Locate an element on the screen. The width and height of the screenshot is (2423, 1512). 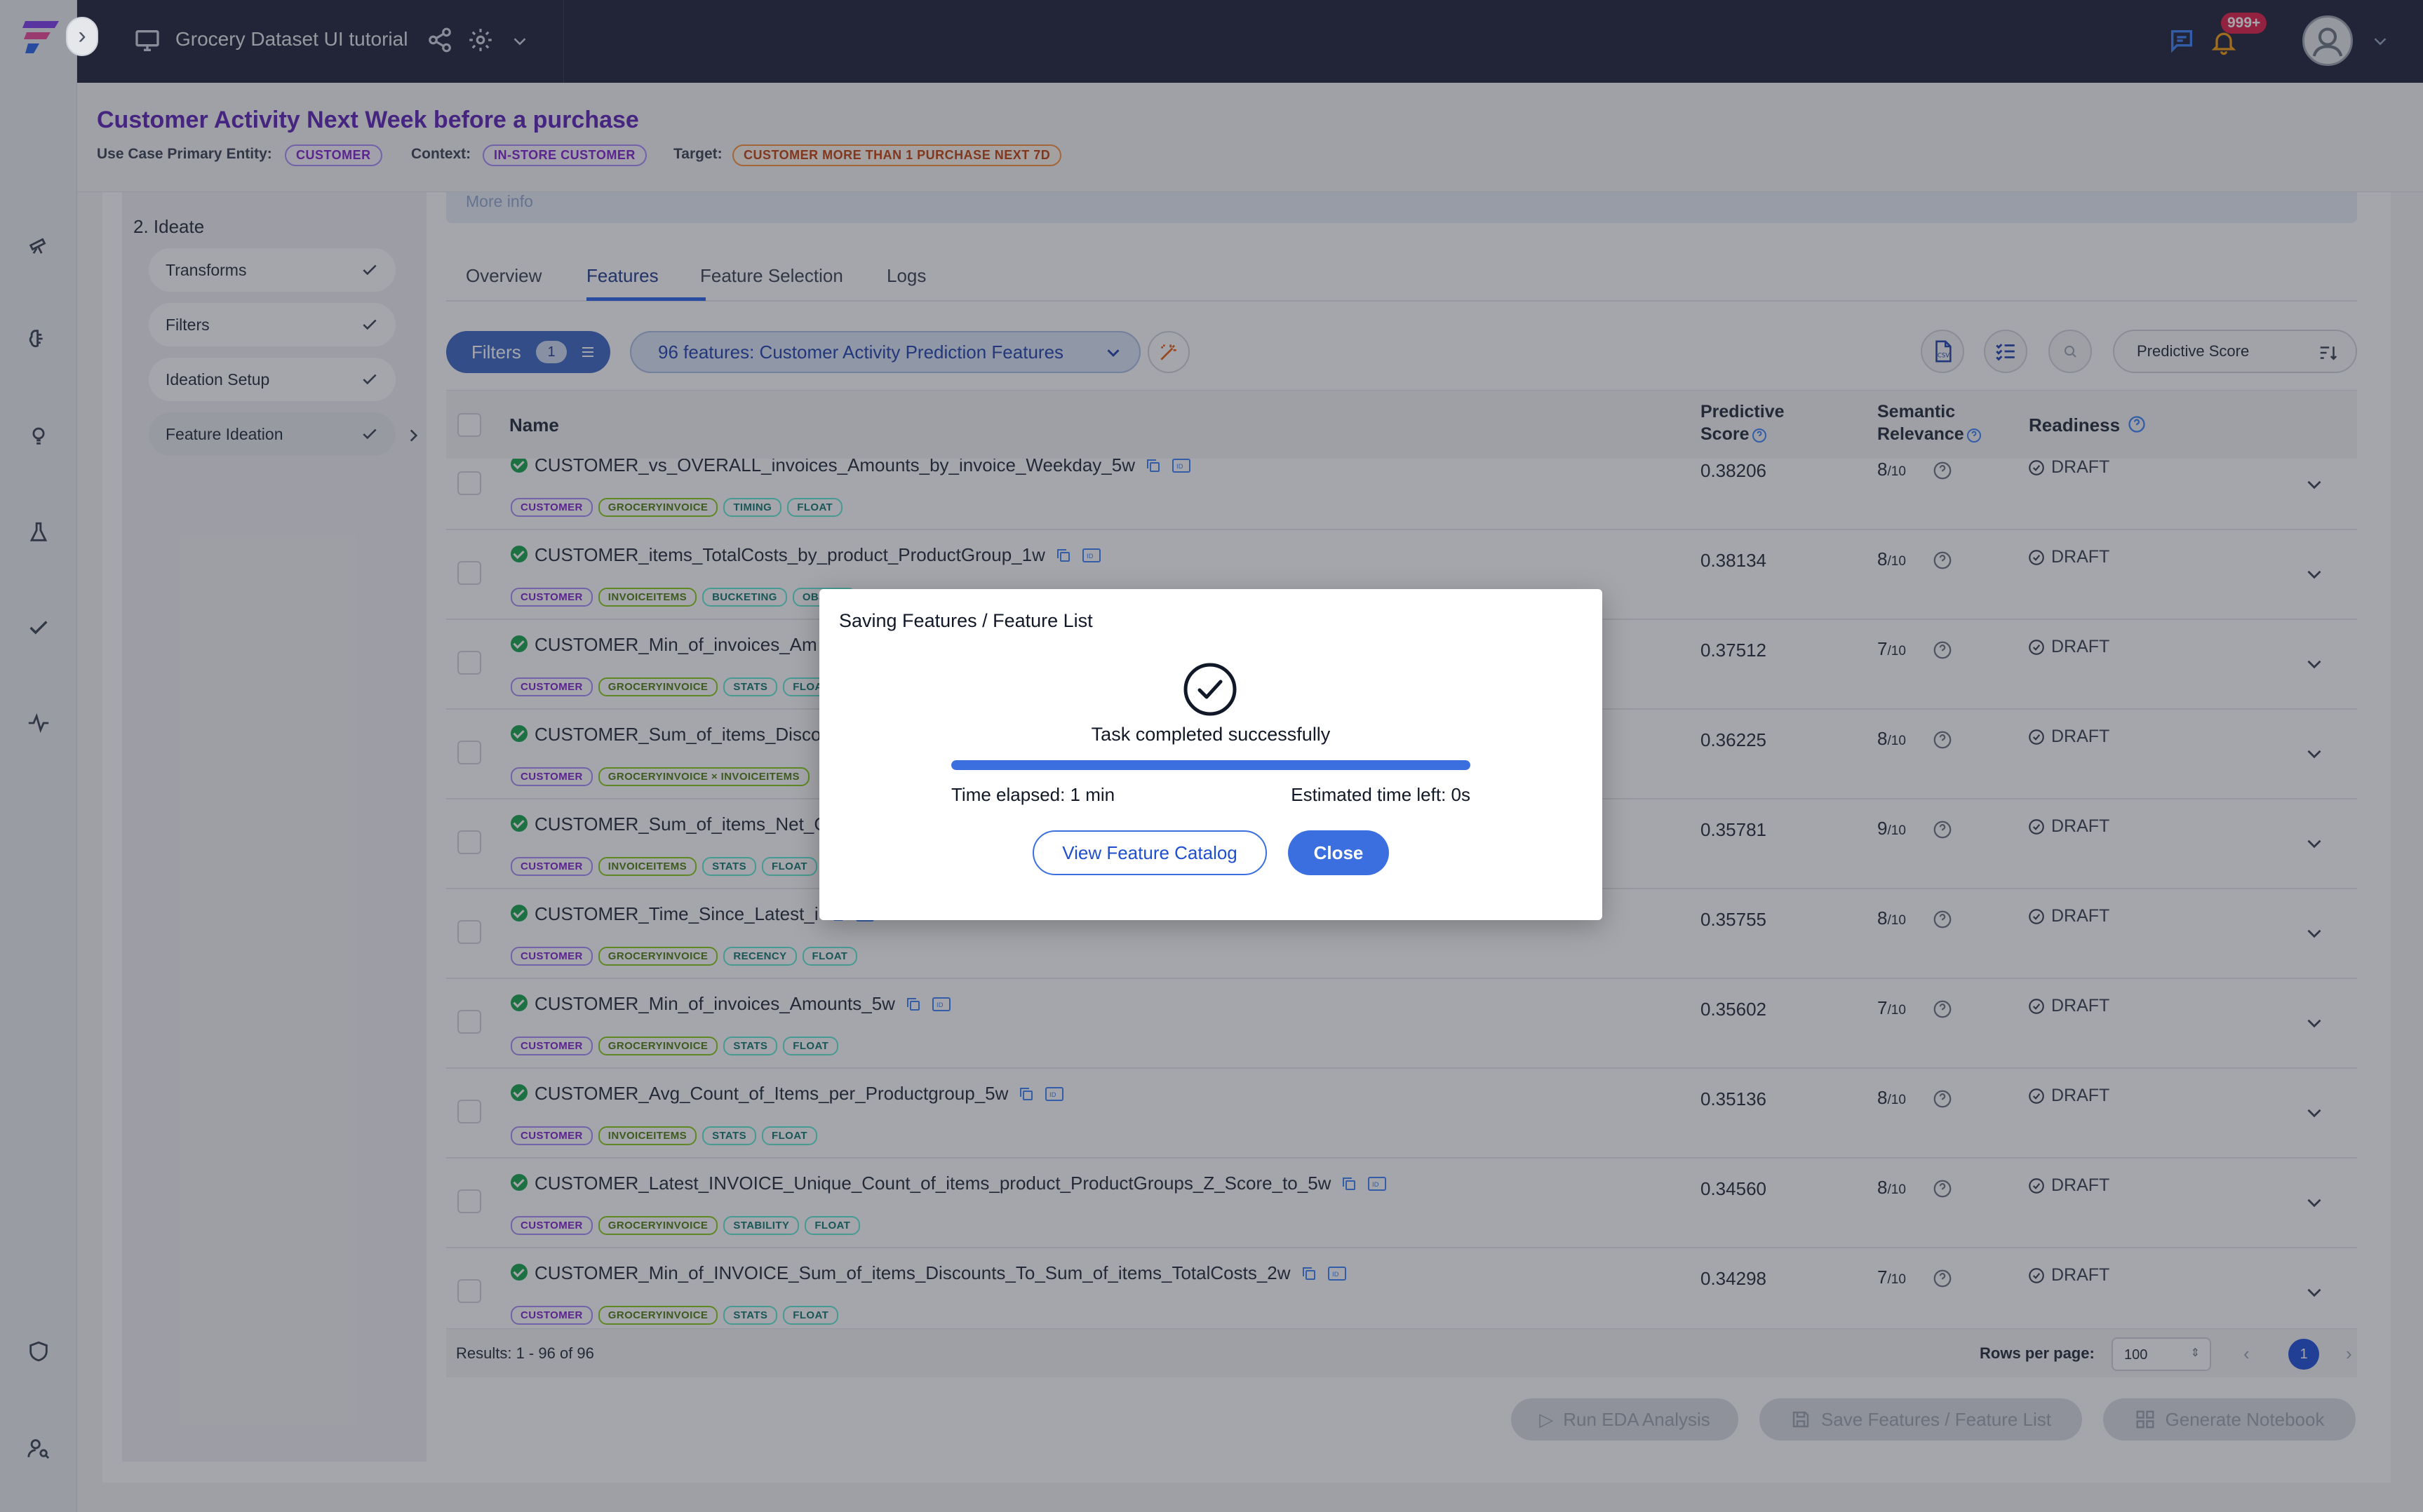
progress-bar-fill is located at coordinates (1211, 765).